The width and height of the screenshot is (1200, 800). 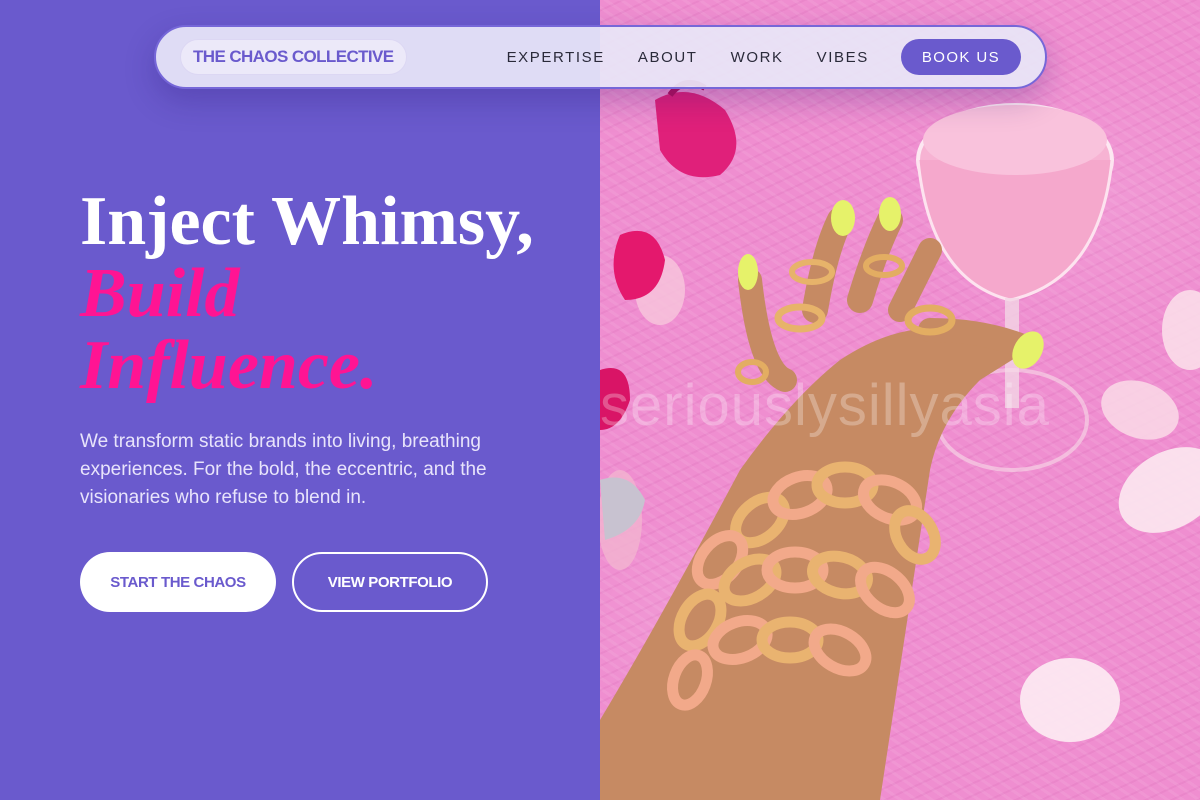 What do you see at coordinates (825, 405) in the screenshot?
I see `image-watermark: seriouslysillyasia` at bounding box center [825, 405].